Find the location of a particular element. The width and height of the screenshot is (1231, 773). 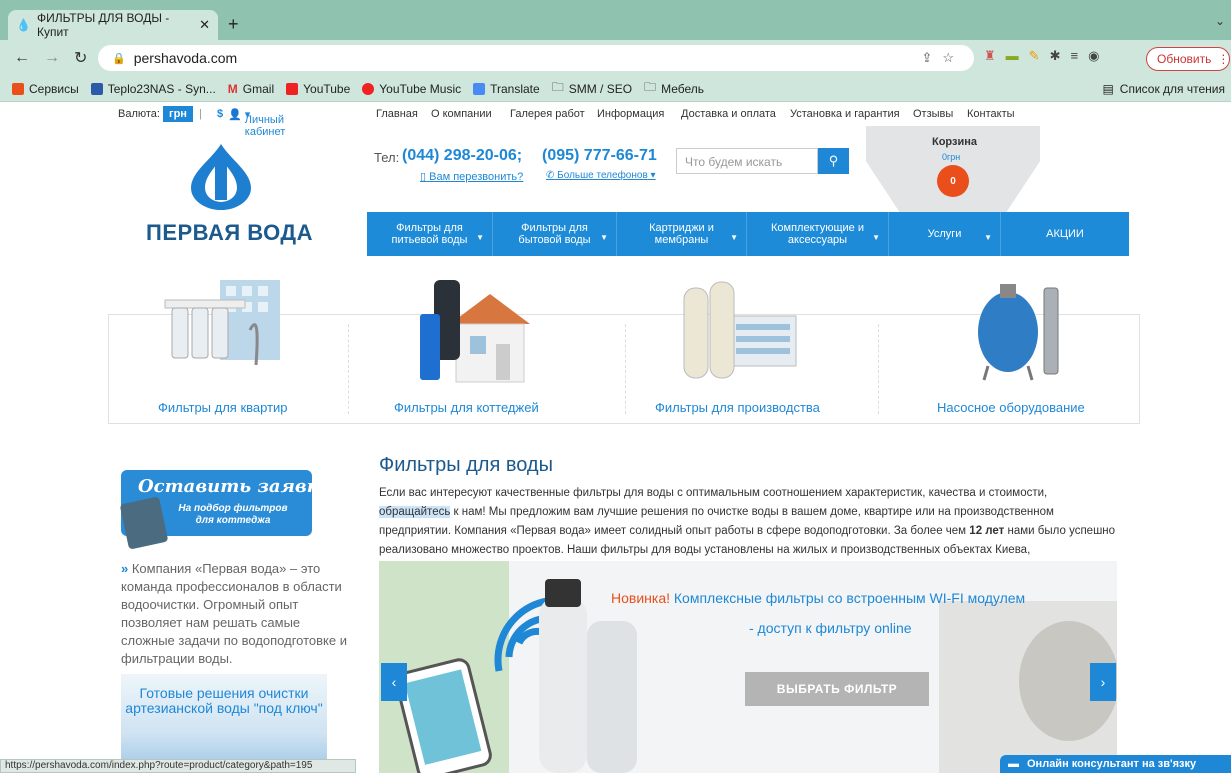

nav-info: Информация is located at coordinates (630, 114).